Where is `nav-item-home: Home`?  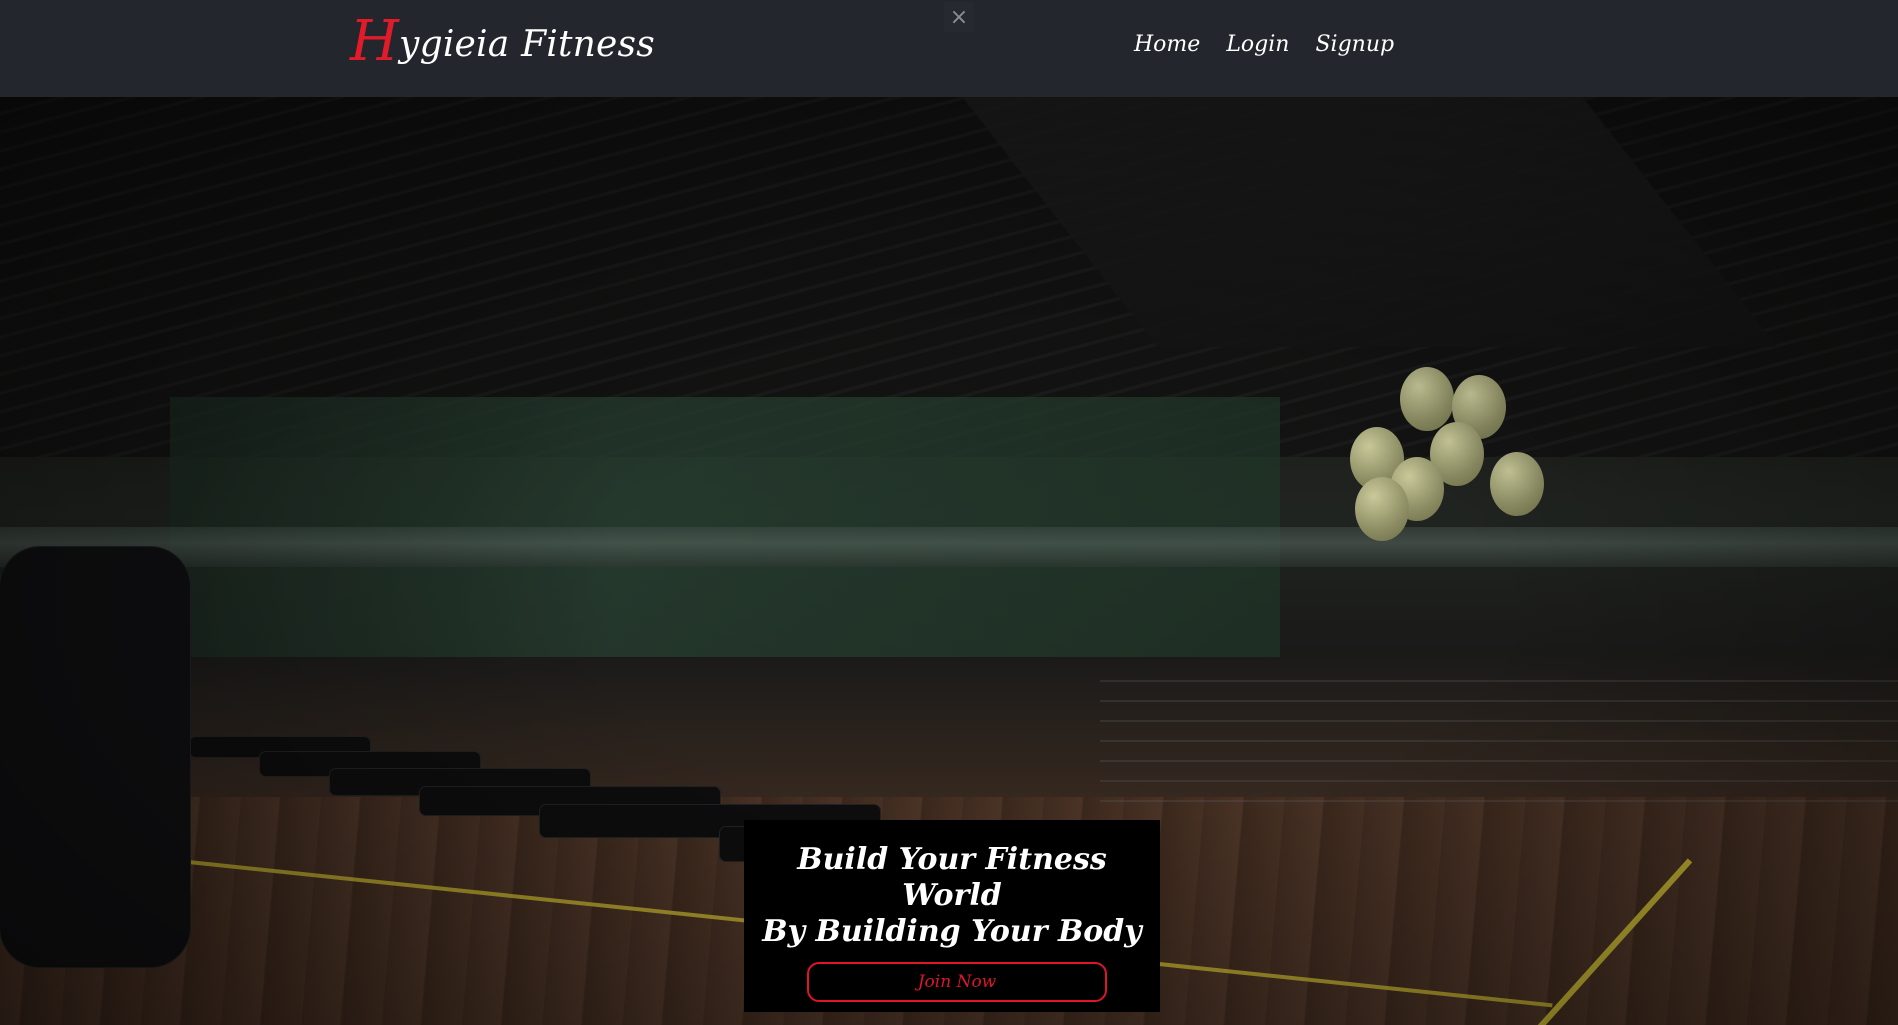
nav-item-home: Home is located at coordinates (1167, 44).